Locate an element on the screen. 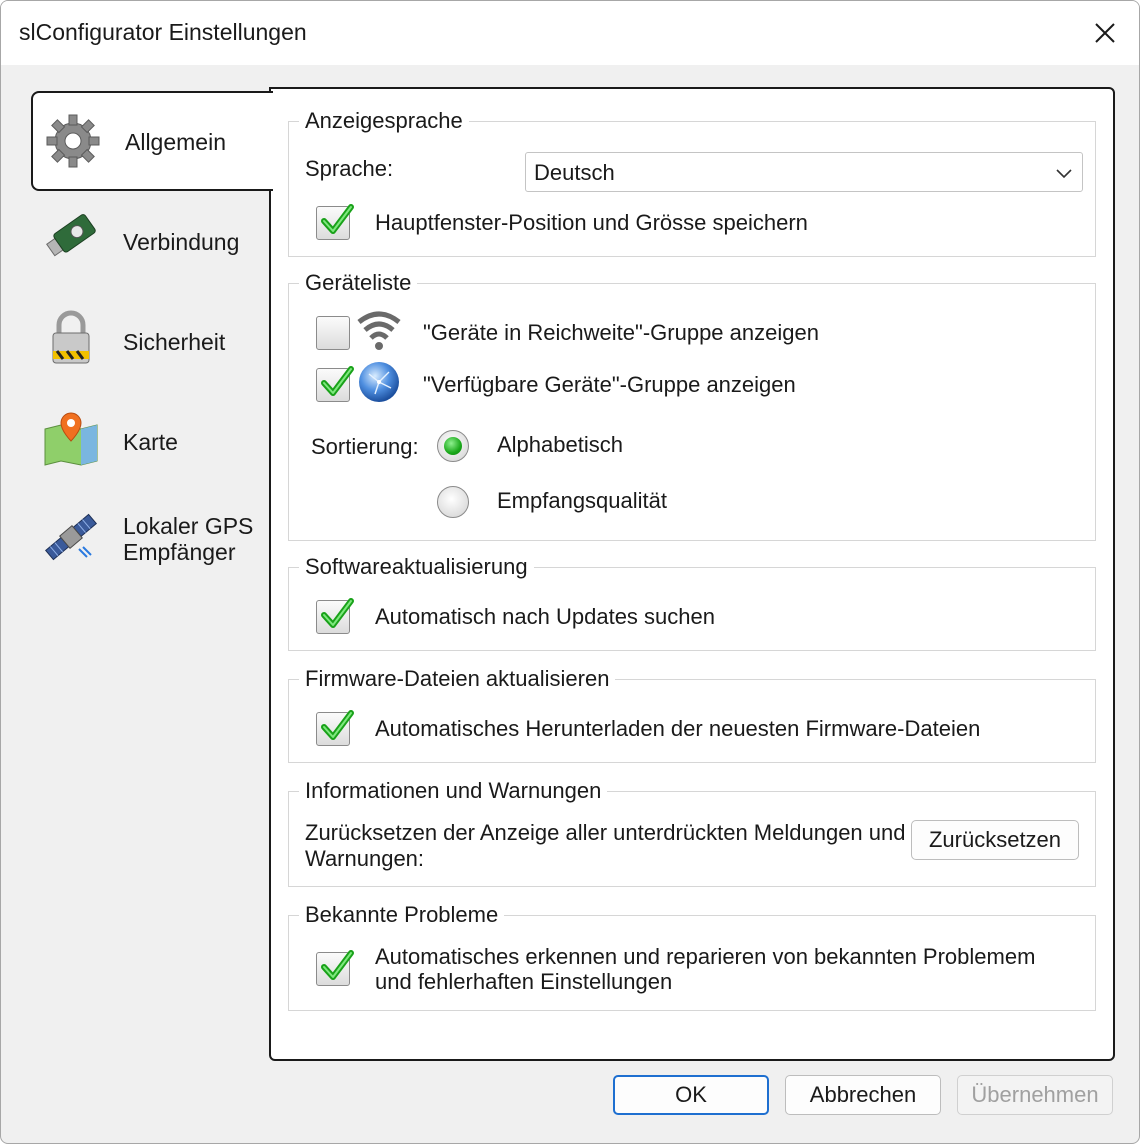 This screenshot has width=1140, height=1144. sort-label: Sortierung: is located at coordinates (365, 446).